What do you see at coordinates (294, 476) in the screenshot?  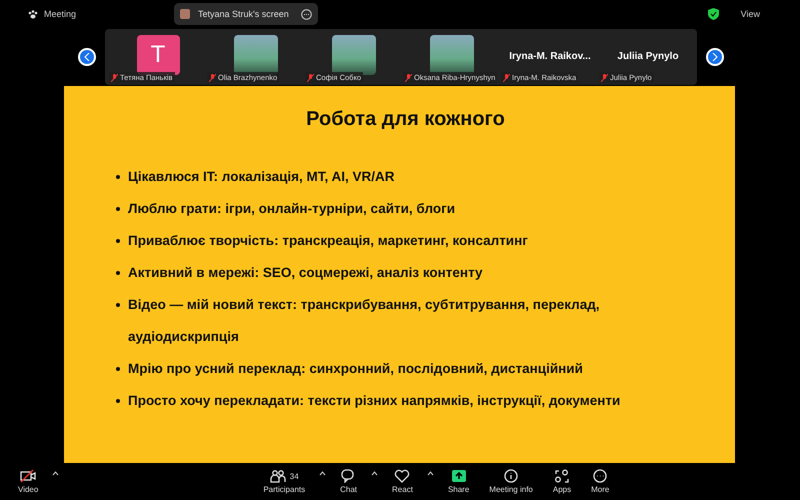 I see `participant-count: 34` at bounding box center [294, 476].